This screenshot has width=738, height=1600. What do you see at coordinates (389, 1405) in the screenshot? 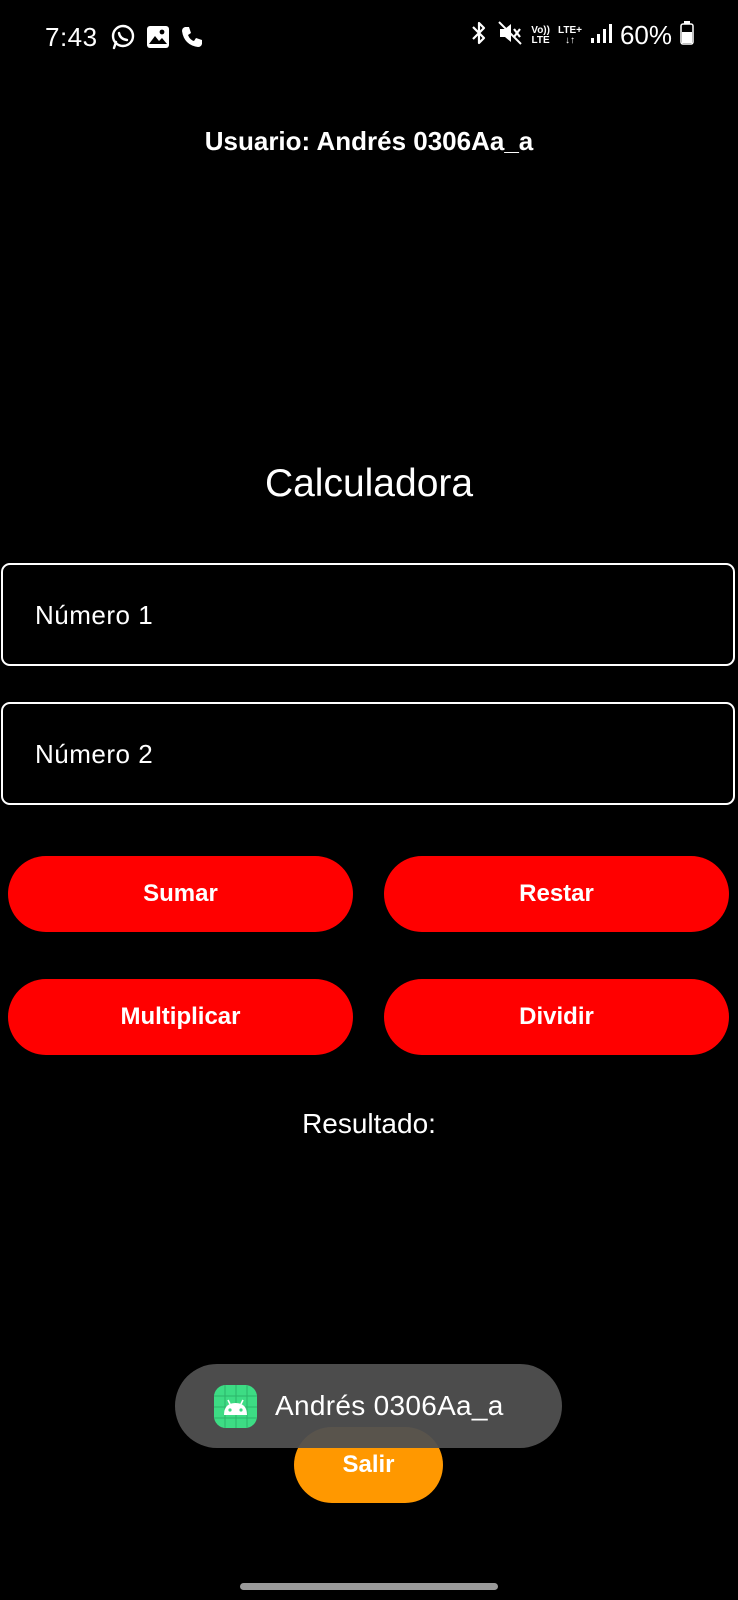
I see `toast-text: Andrés 0306Aa_a` at bounding box center [389, 1405].